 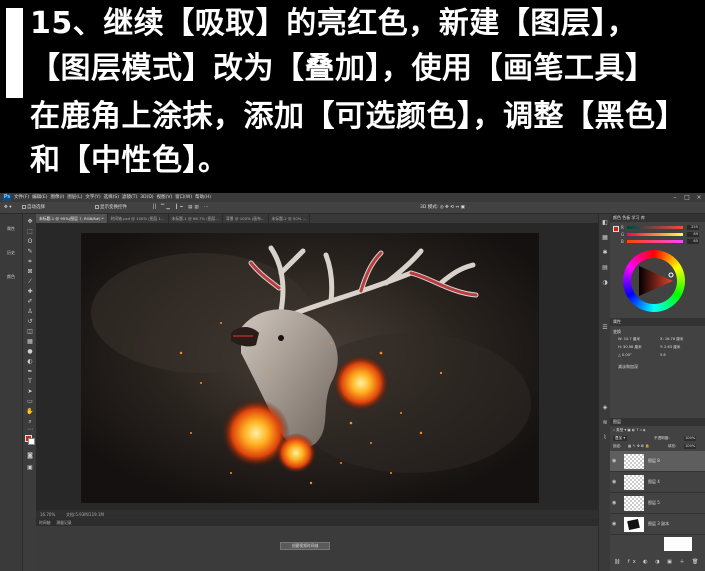 I want to click on menu-filter: 滤镜(T), so click(x=129, y=197).